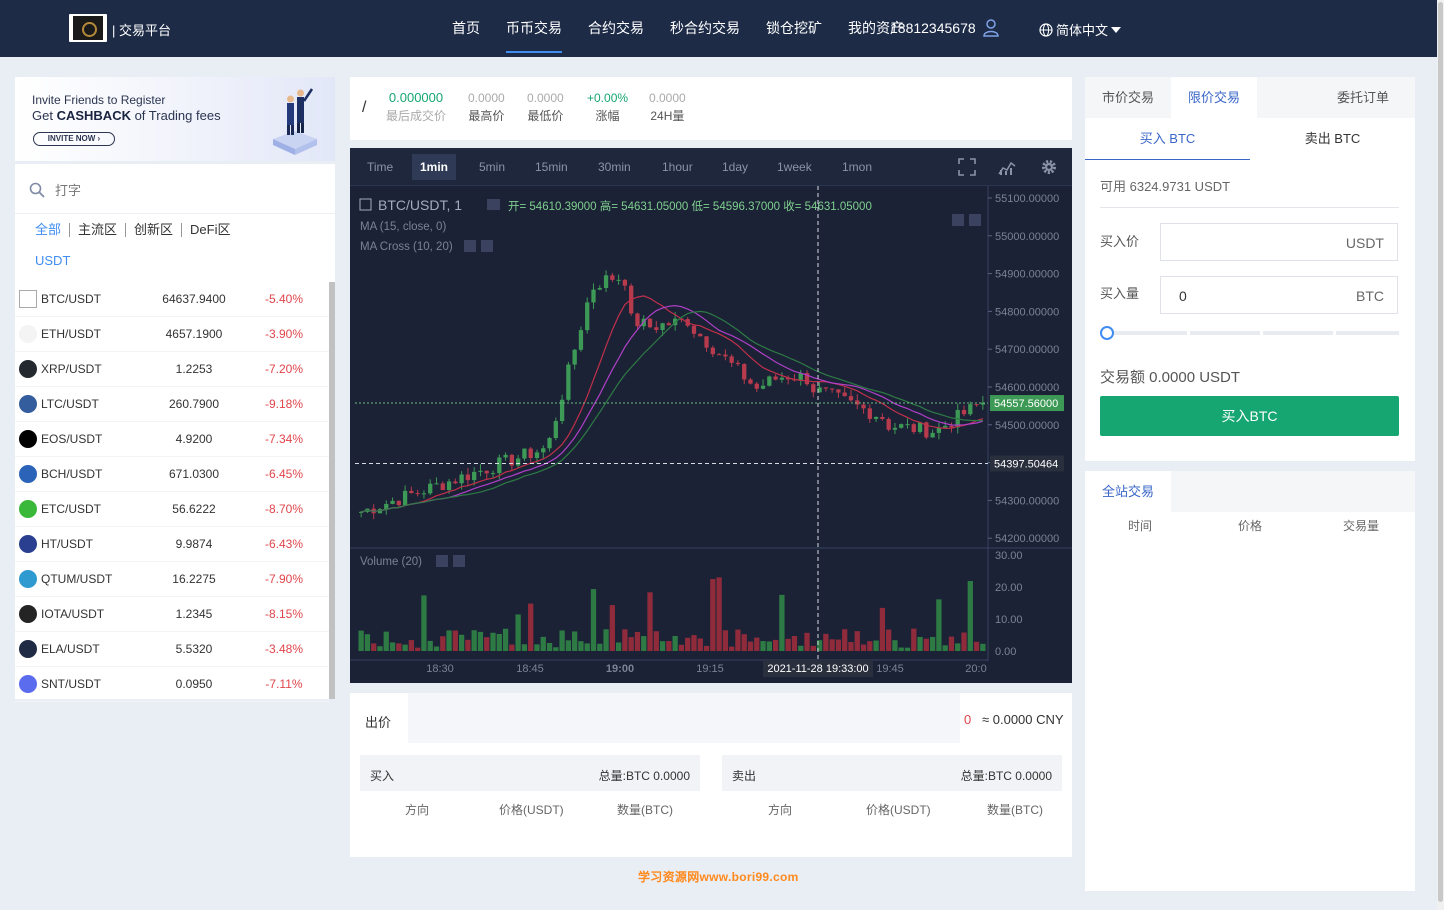 Image resolution: width=1444 pixels, height=910 pixels. Describe the element at coordinates (172, 579) in the screenshot. I see `coin-row: QTUM/USDT 16.2275 -7.90%` at that location.